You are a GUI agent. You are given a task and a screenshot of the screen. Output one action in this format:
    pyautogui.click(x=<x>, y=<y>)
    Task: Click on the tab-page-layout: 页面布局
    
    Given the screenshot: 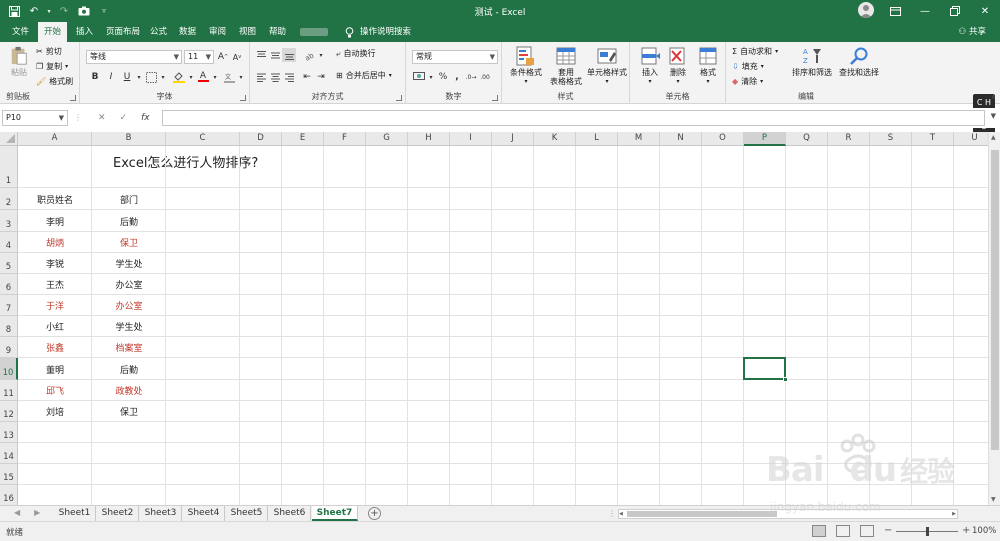 What is the action you would take?
    pyautogui.click(x=123, y=32)
    